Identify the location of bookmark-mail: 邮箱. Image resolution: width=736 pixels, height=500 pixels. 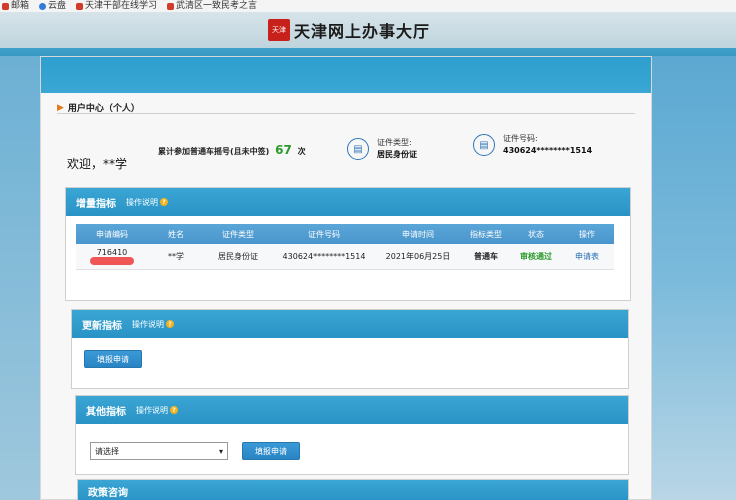
(15, 6).